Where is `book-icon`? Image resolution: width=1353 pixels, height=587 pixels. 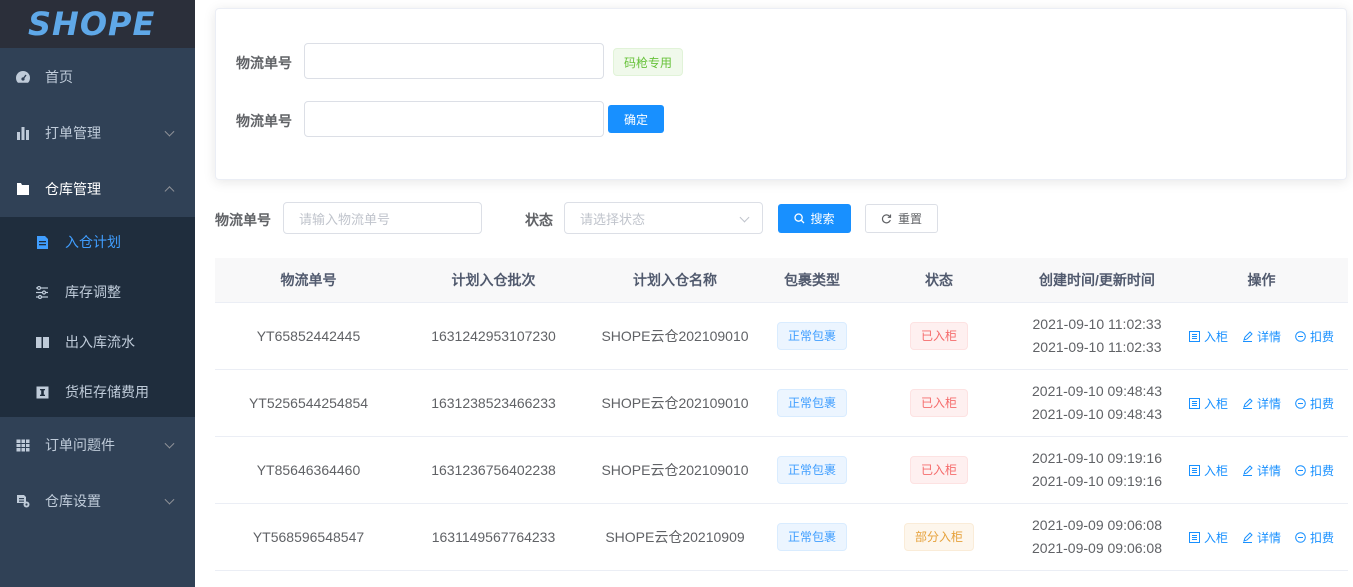
book-icon is located at coordinates (42, 342).